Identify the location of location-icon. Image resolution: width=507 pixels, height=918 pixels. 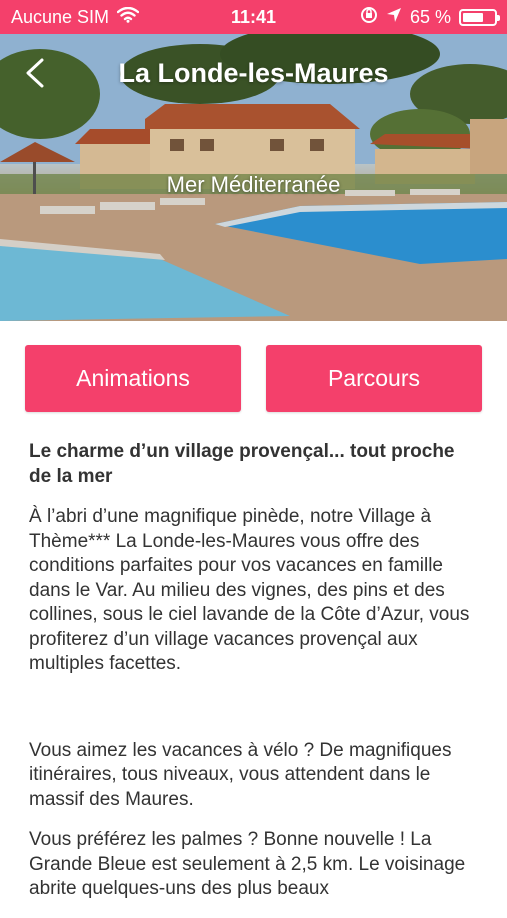
(394, 17).